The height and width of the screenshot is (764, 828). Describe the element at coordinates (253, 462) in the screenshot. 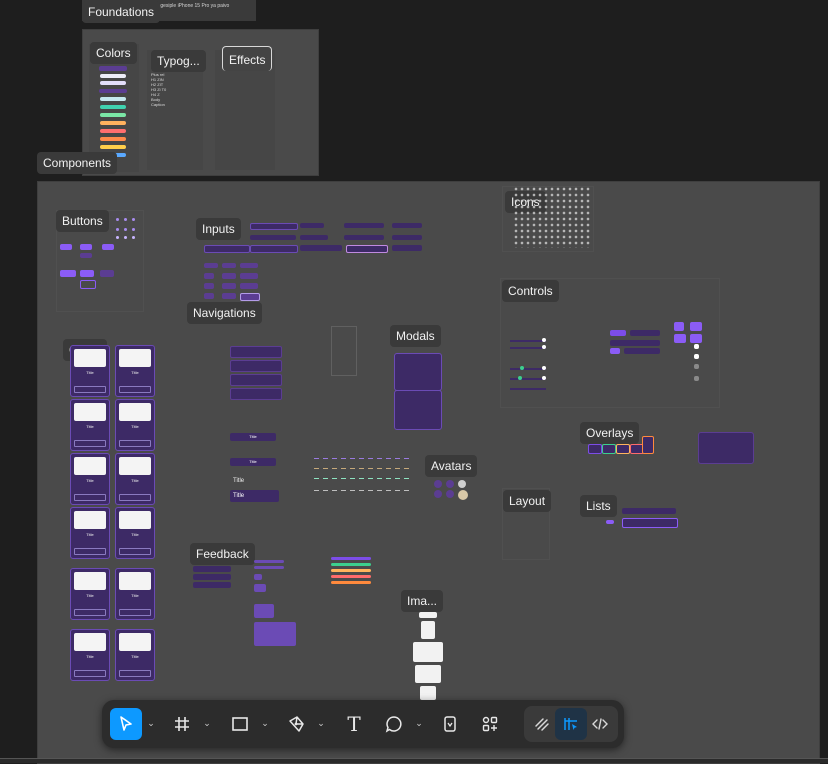

I see `nav-header-b: Title` at that location.